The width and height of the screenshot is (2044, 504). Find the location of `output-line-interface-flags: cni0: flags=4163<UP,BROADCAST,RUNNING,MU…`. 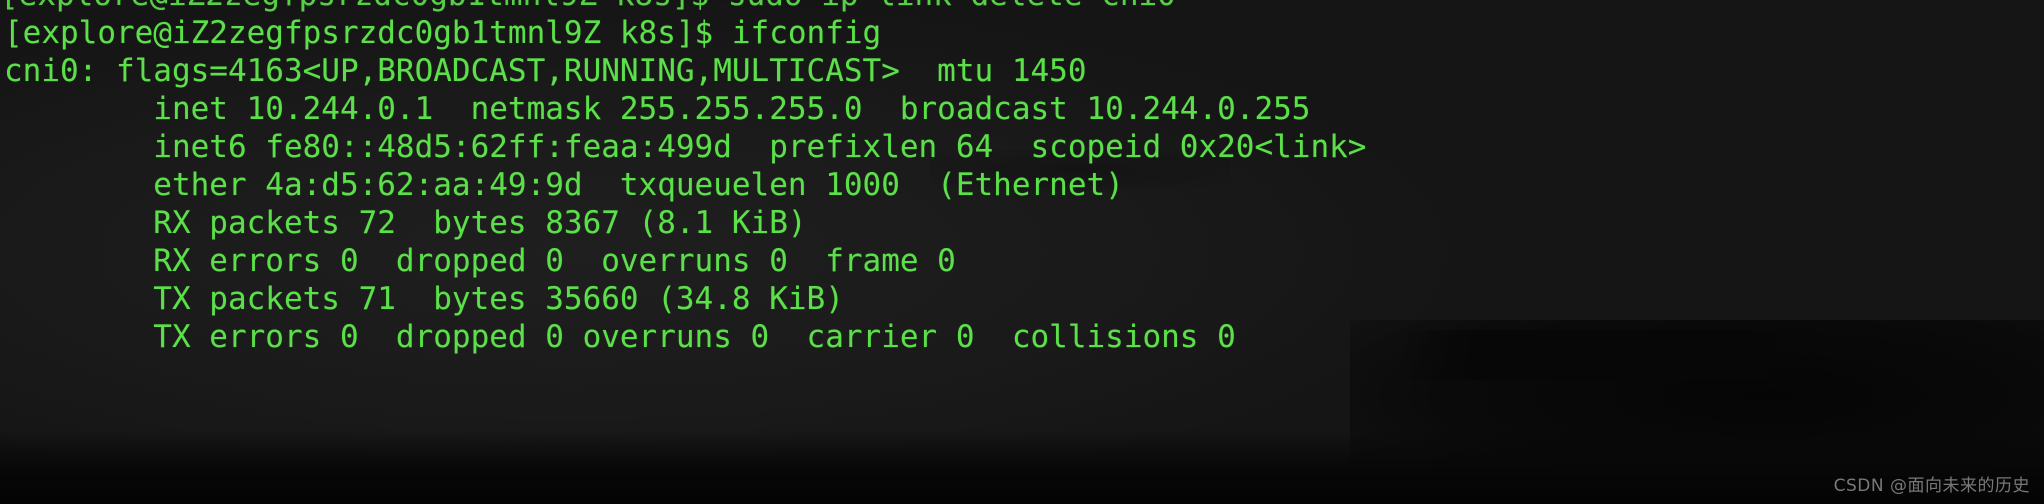

output-line-interface-flags: cni0: flags=4163<UP,BROADCAST,RUNNING,MU… is located at coordinates (545, 71).